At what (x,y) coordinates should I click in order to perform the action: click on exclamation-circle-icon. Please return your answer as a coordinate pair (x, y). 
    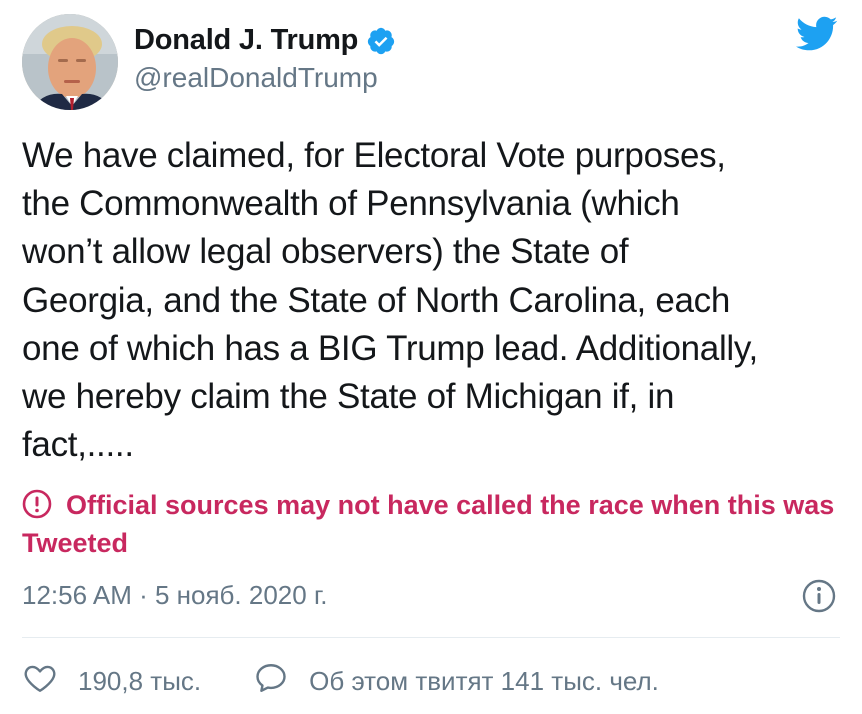
    Looking at the image, I should click on (37, 504).